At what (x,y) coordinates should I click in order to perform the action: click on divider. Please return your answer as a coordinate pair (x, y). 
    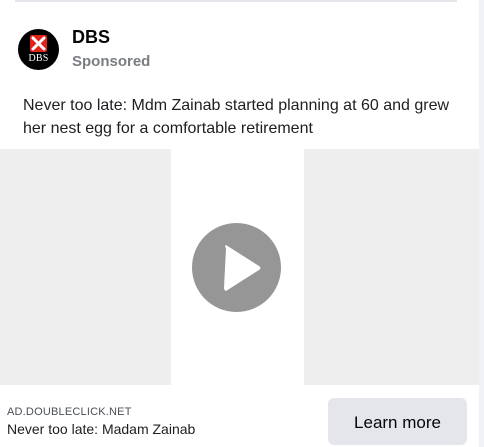
    Looking at the image, I should click on (236, 1).